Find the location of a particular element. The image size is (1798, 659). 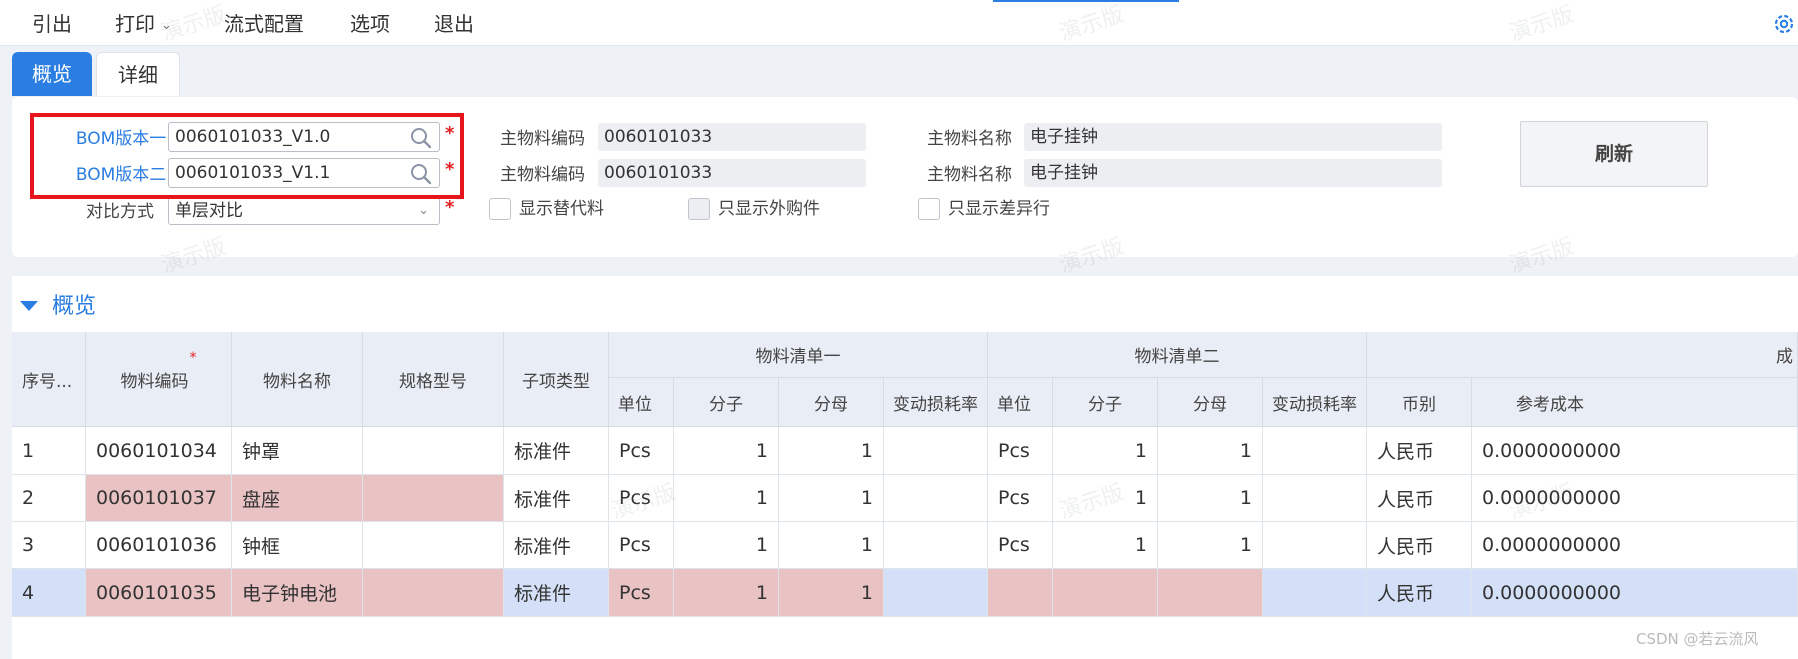

menu-print: 打印 ⌄ is located at coordinates (143, 24).